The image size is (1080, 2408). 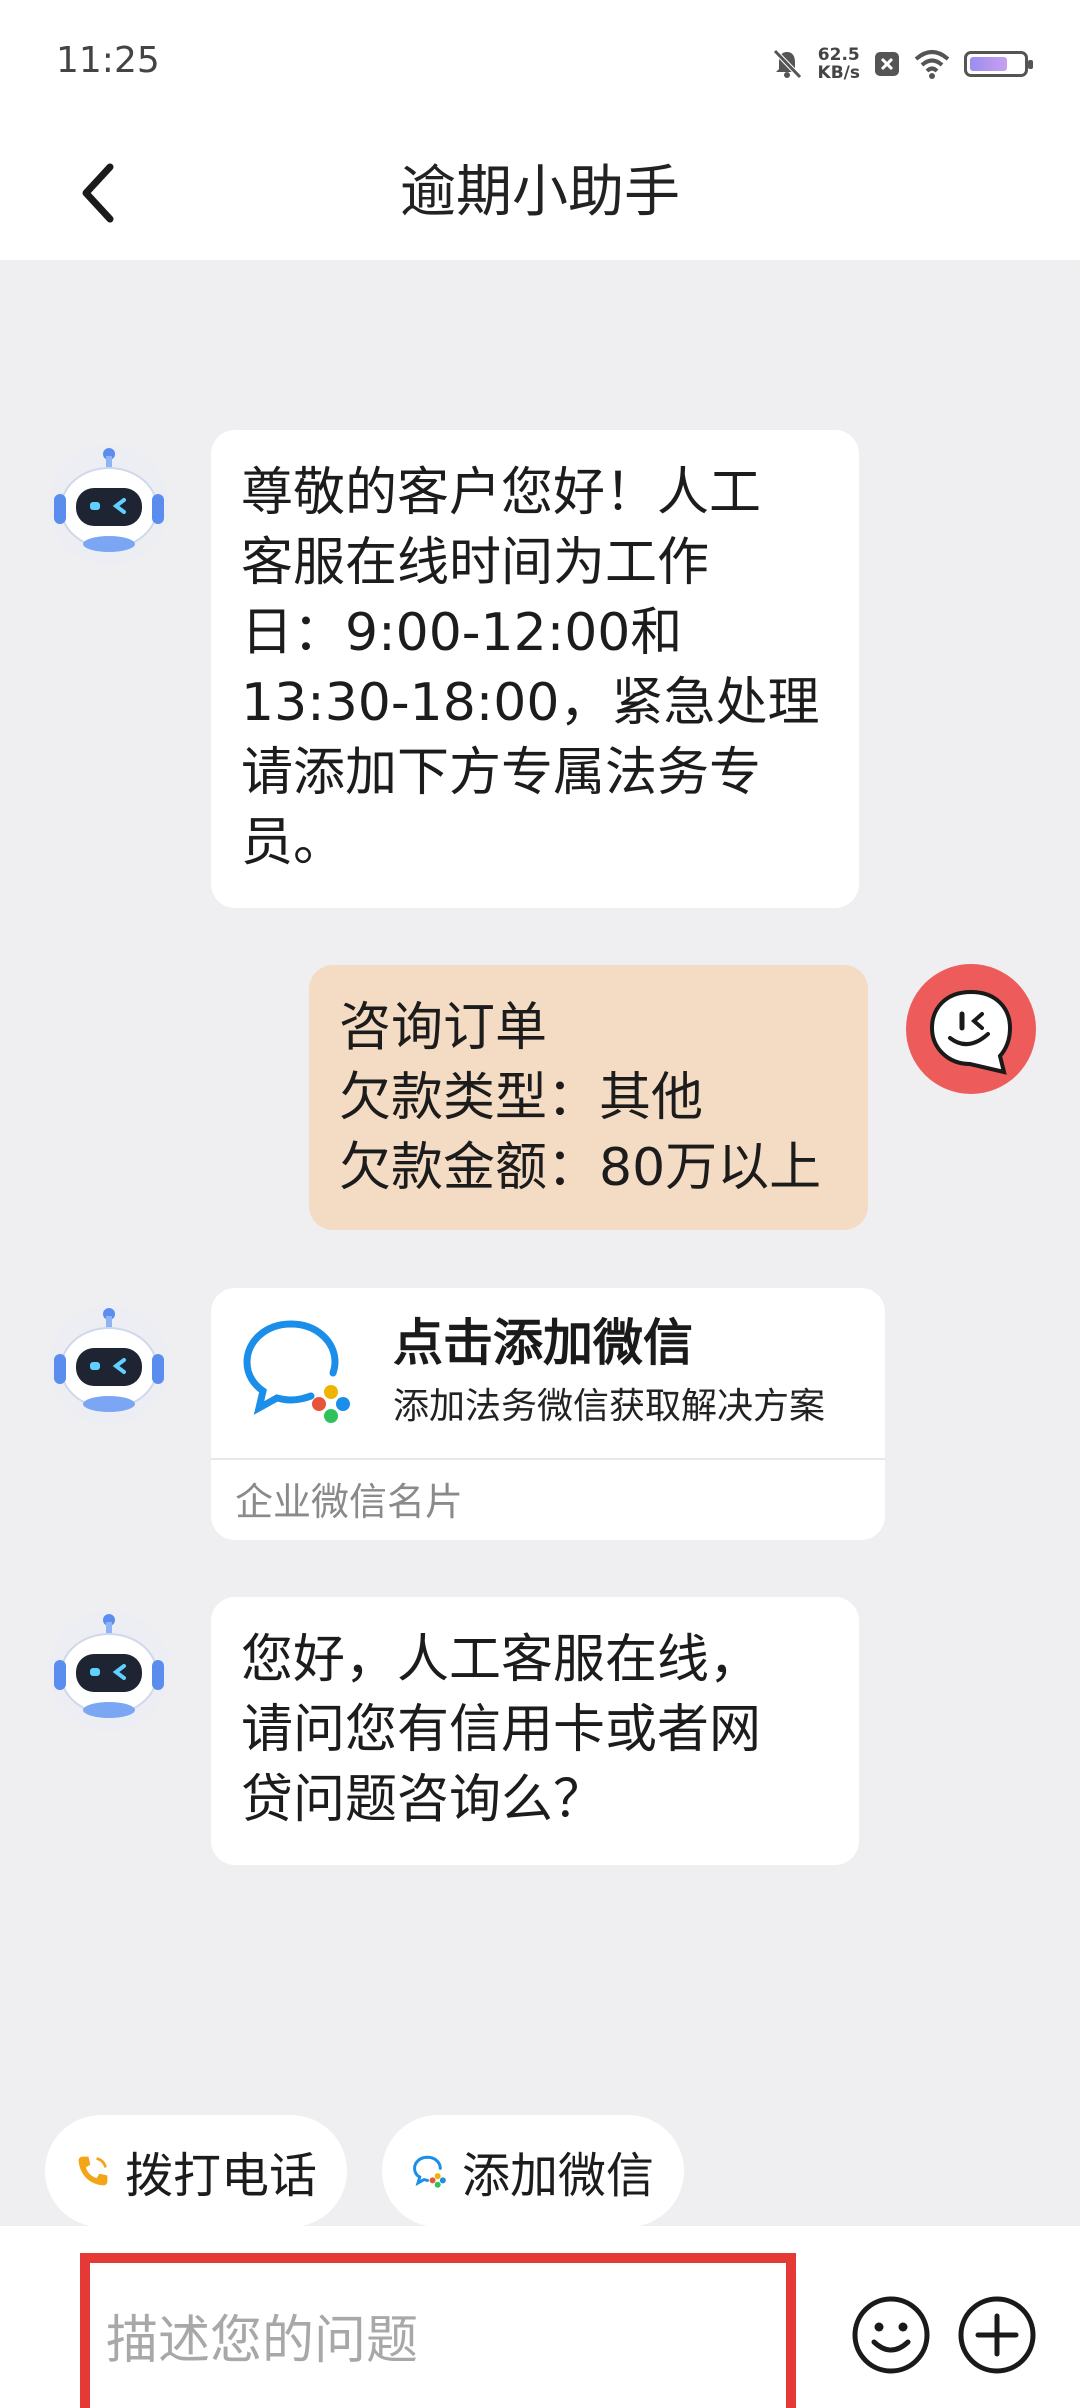 I want to click on wechat-icon, so click(x=429, y=2171).